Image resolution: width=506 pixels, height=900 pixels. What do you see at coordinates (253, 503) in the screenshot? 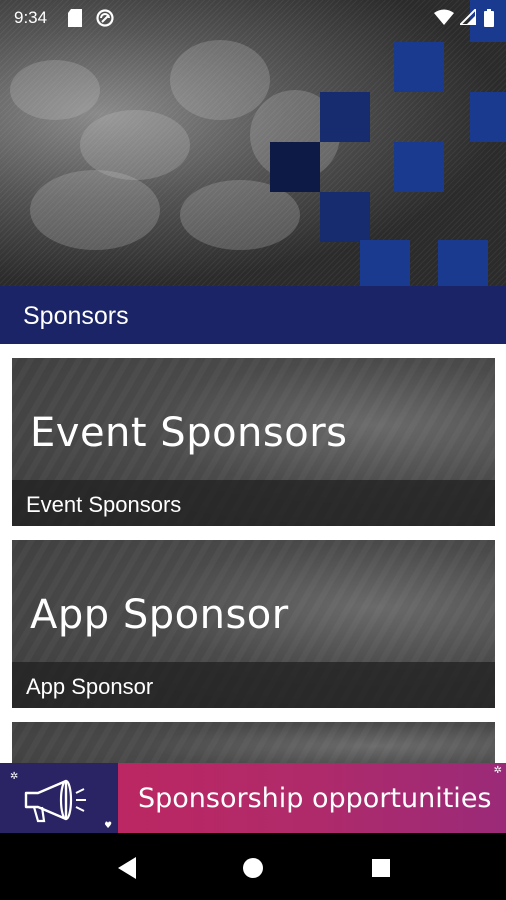
I see `card-footer: Event Sponsors` at bounding box center [253, 503].